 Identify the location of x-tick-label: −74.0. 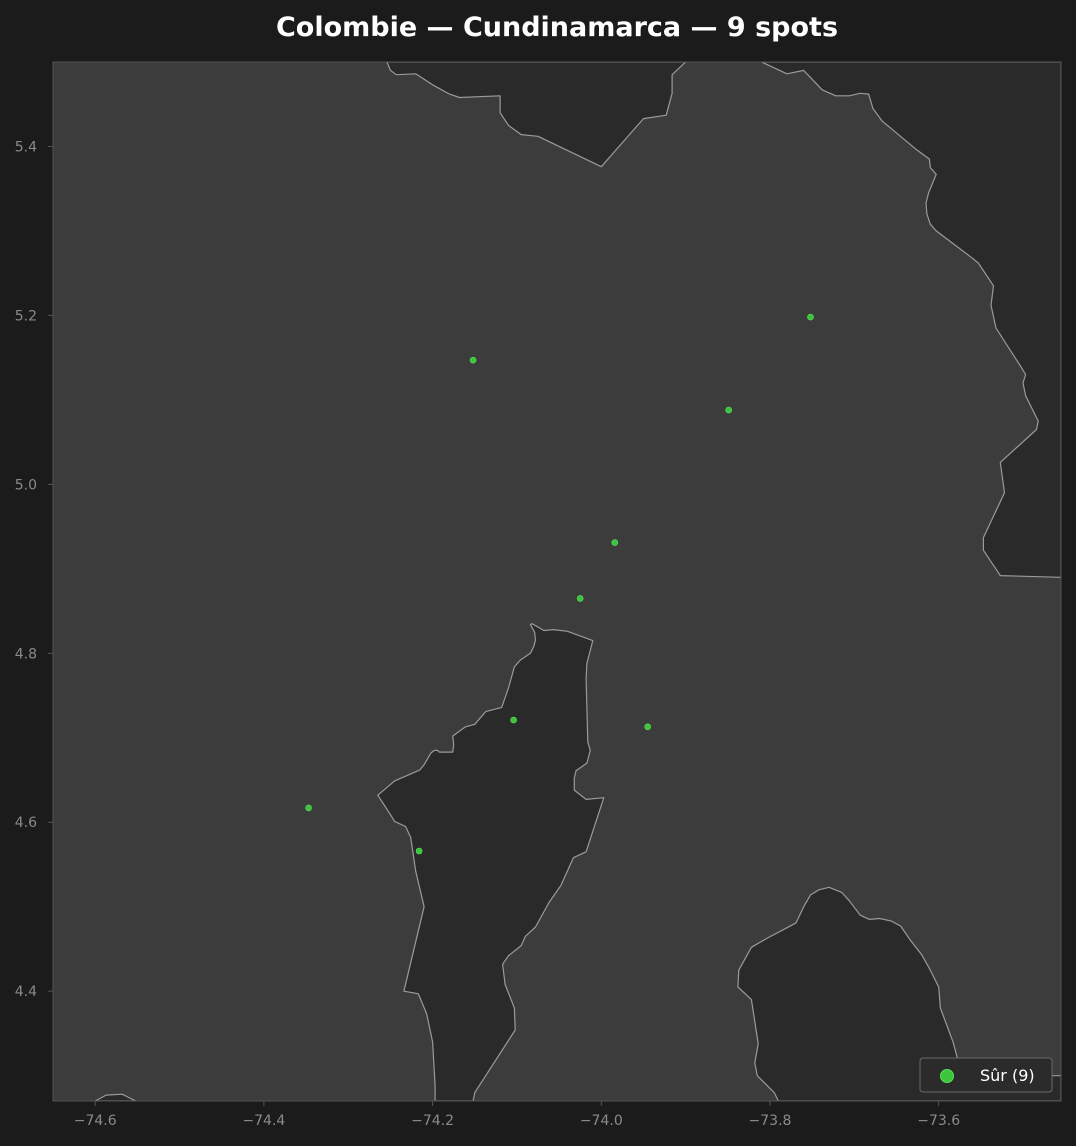
(601, 1121).